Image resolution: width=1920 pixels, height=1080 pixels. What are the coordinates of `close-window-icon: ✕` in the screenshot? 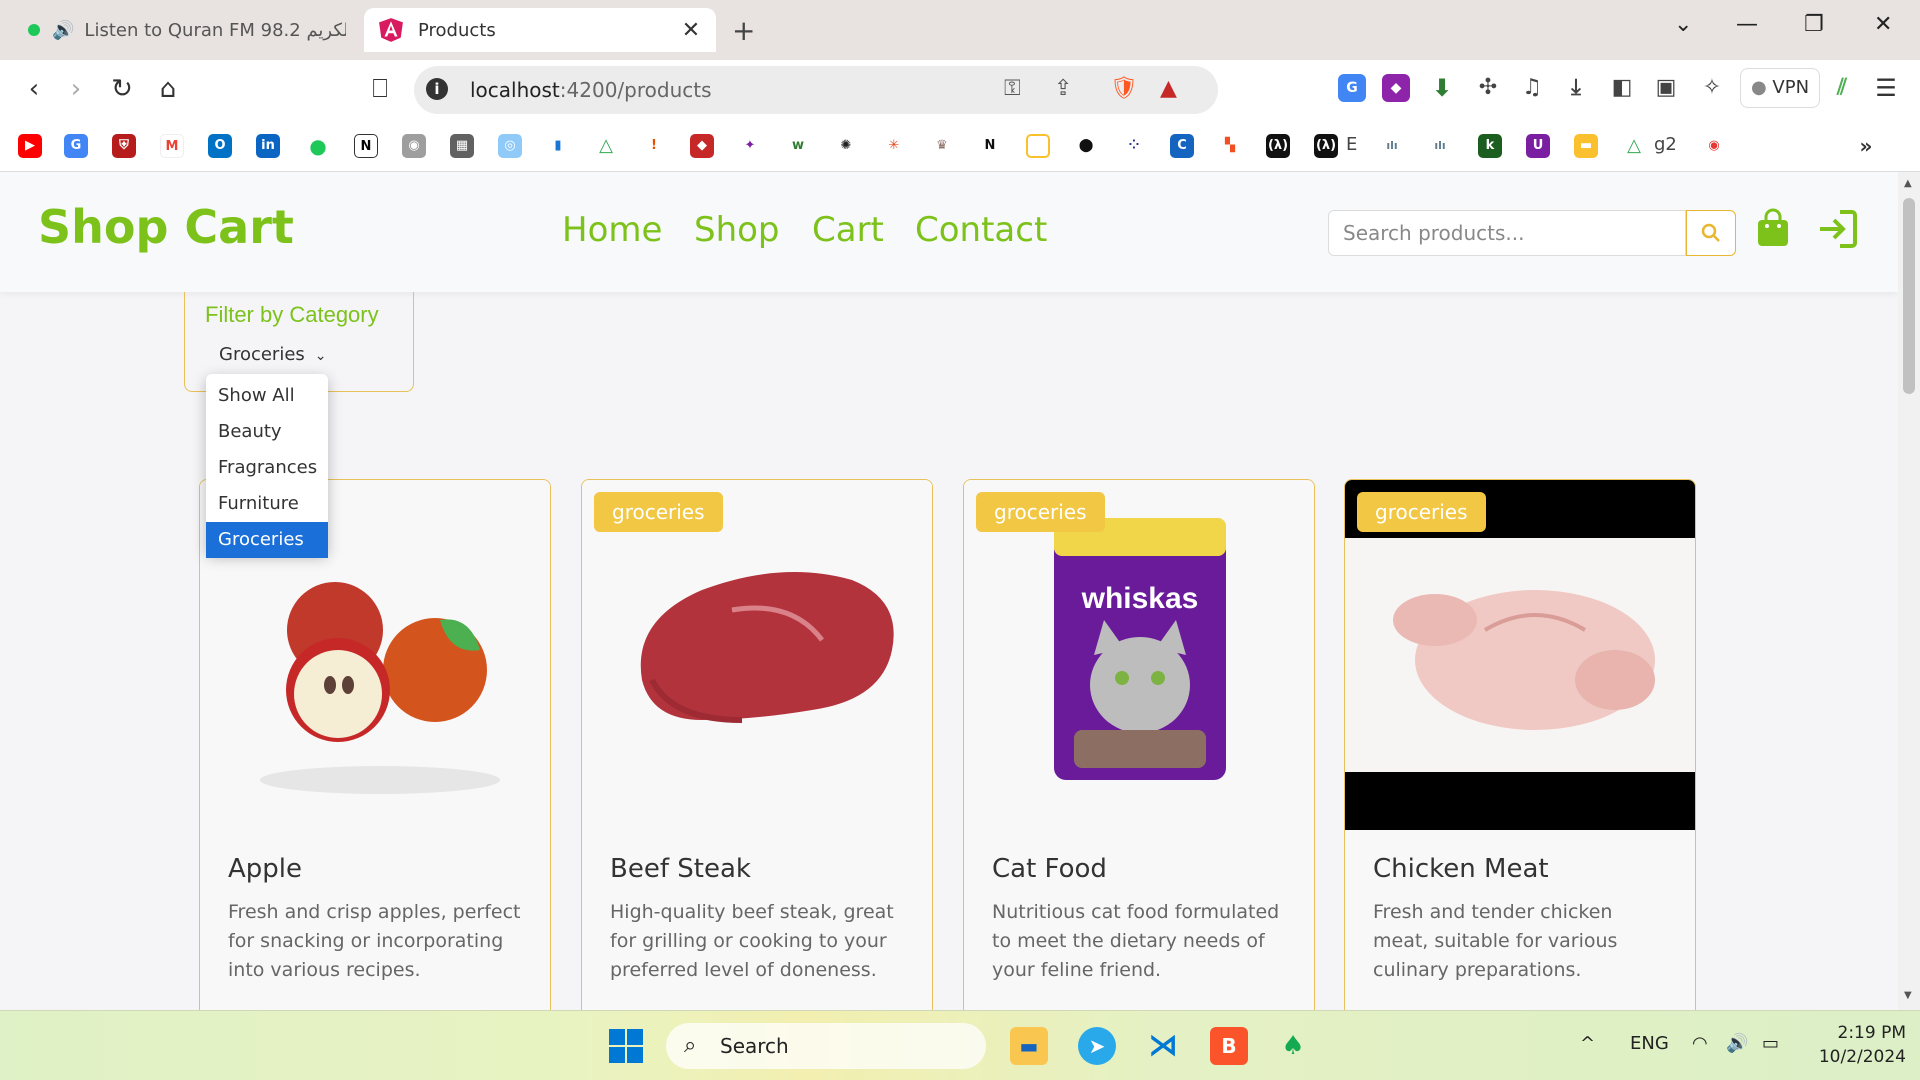 It's located at (1883, 24).